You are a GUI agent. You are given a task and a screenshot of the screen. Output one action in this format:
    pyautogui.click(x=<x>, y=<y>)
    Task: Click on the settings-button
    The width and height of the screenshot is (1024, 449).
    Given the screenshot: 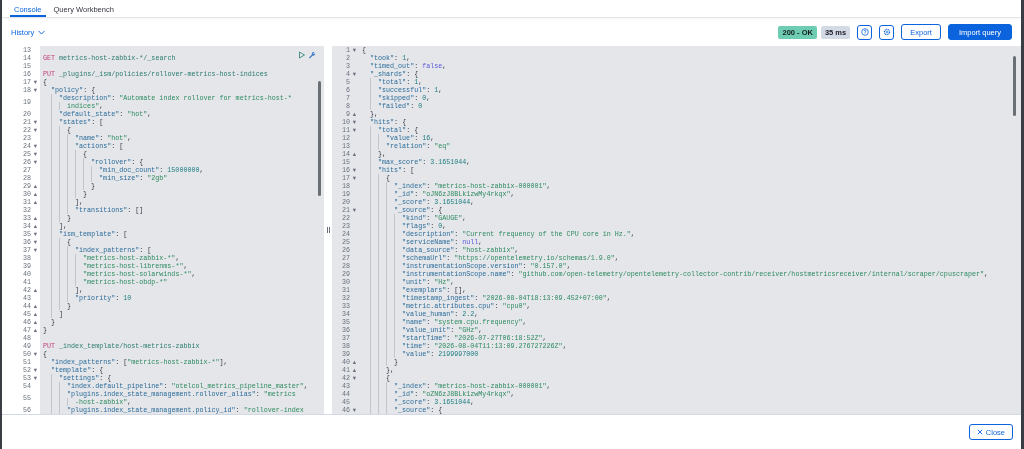 What is the action you would take?
    pyautogui.click(x=887, y=32)
    